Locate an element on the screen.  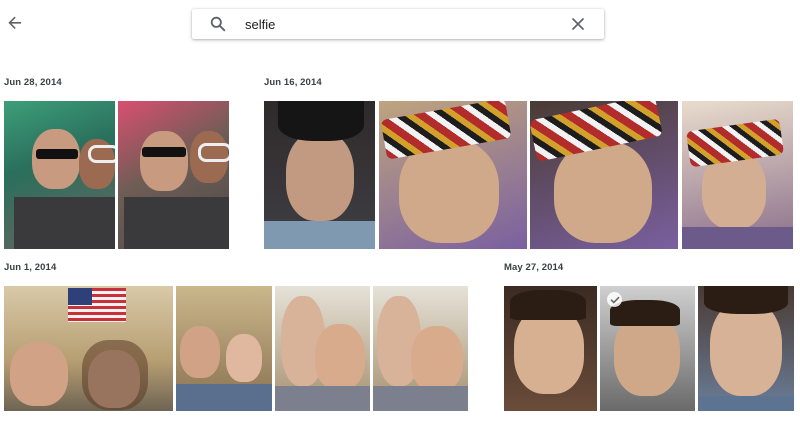
arrow-left-icon is located at coordinates (14, 22).